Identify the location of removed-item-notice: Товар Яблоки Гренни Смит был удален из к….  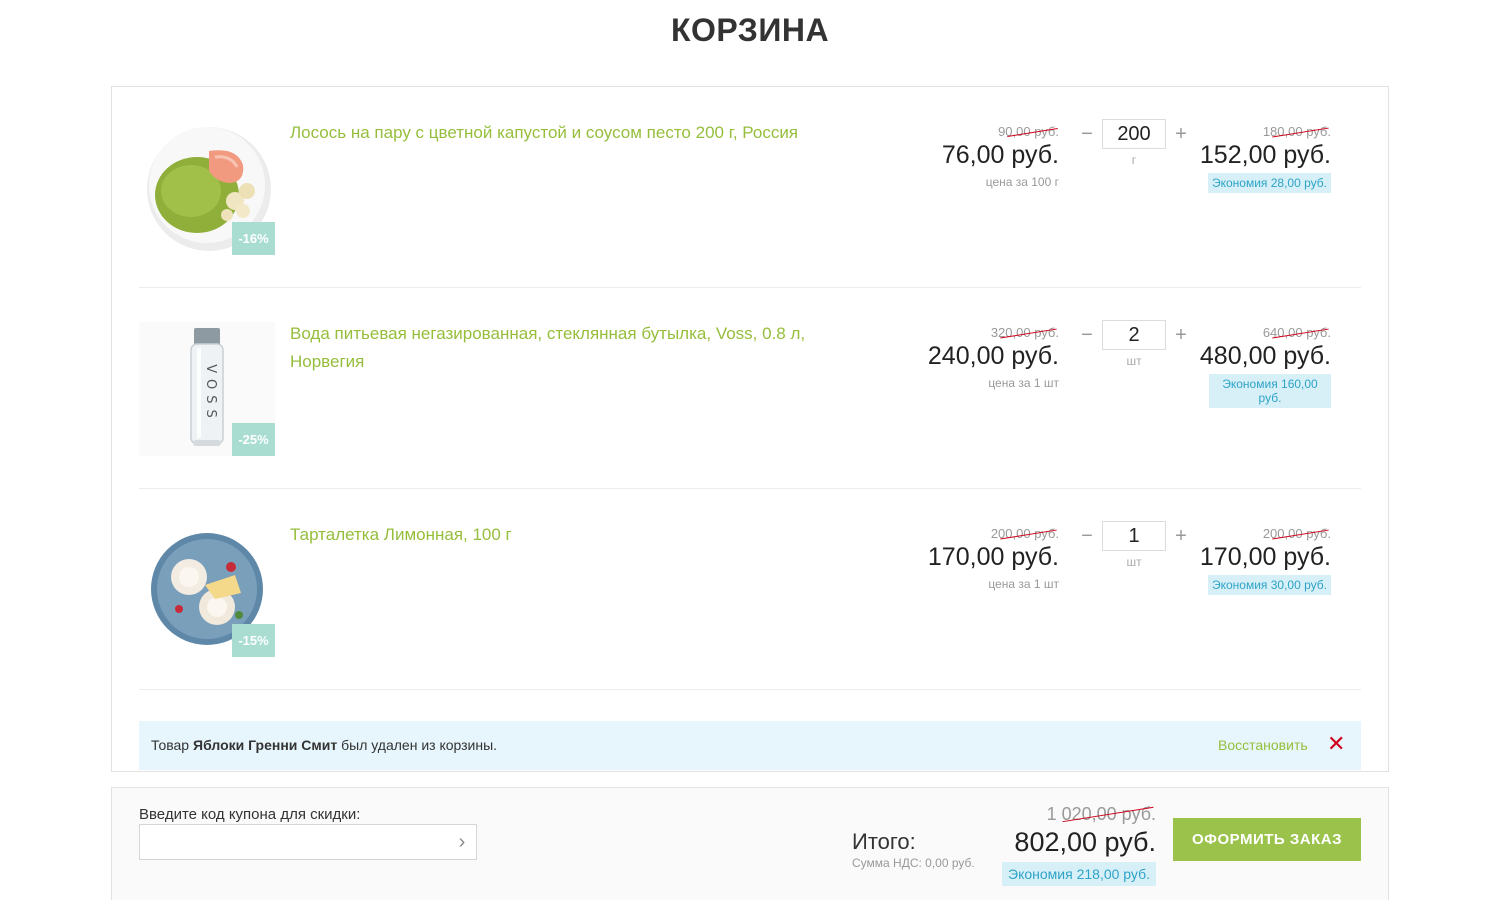
(750, 745).